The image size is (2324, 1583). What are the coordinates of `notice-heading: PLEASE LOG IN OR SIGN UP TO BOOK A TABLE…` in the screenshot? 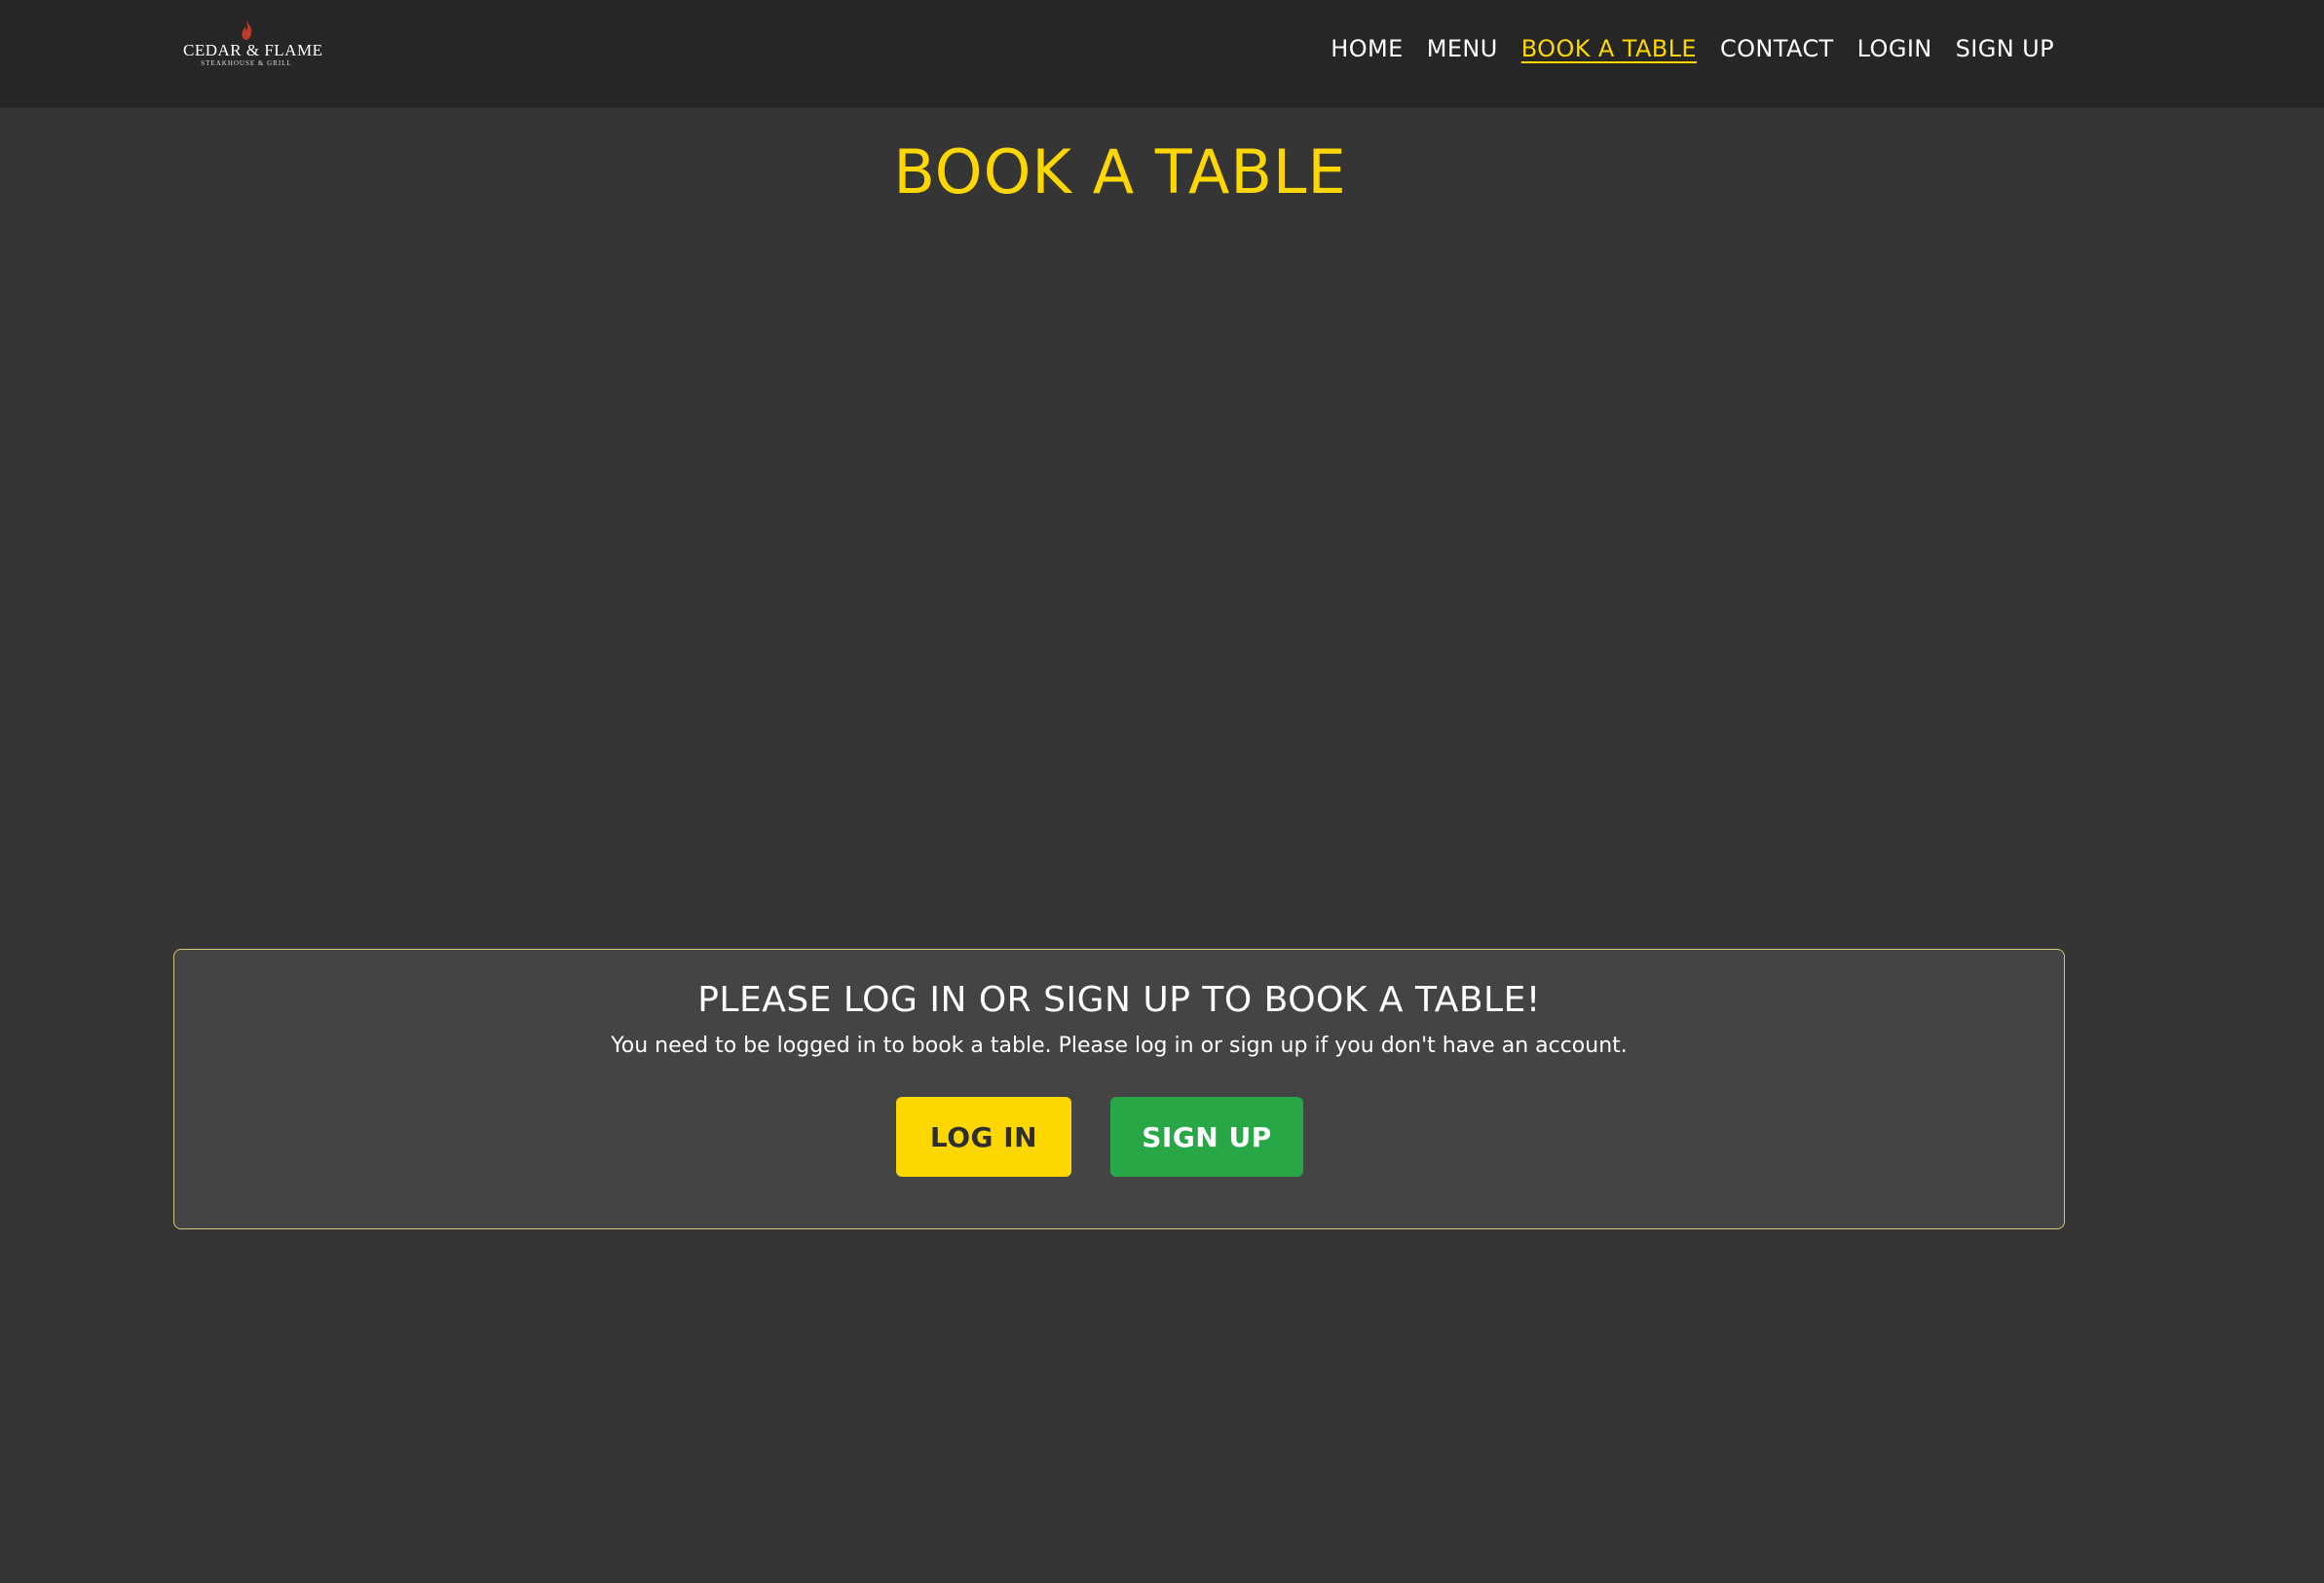 It's located at (1119, 1000).